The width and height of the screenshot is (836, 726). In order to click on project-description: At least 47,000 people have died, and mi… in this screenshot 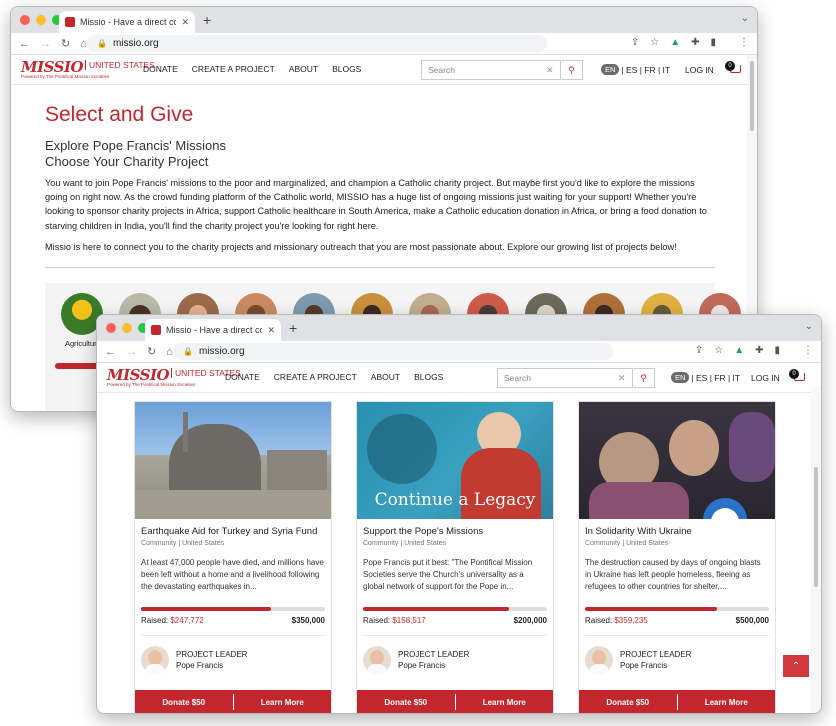, I will do `click(232, 574)`.